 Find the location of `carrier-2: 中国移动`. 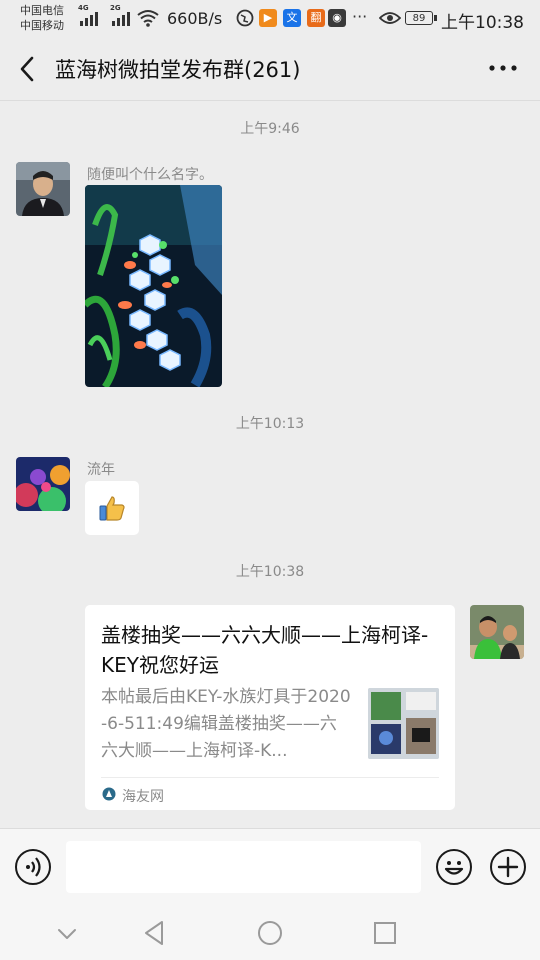

carrier-2: 中国移动 is located at coordinates (42, 25).